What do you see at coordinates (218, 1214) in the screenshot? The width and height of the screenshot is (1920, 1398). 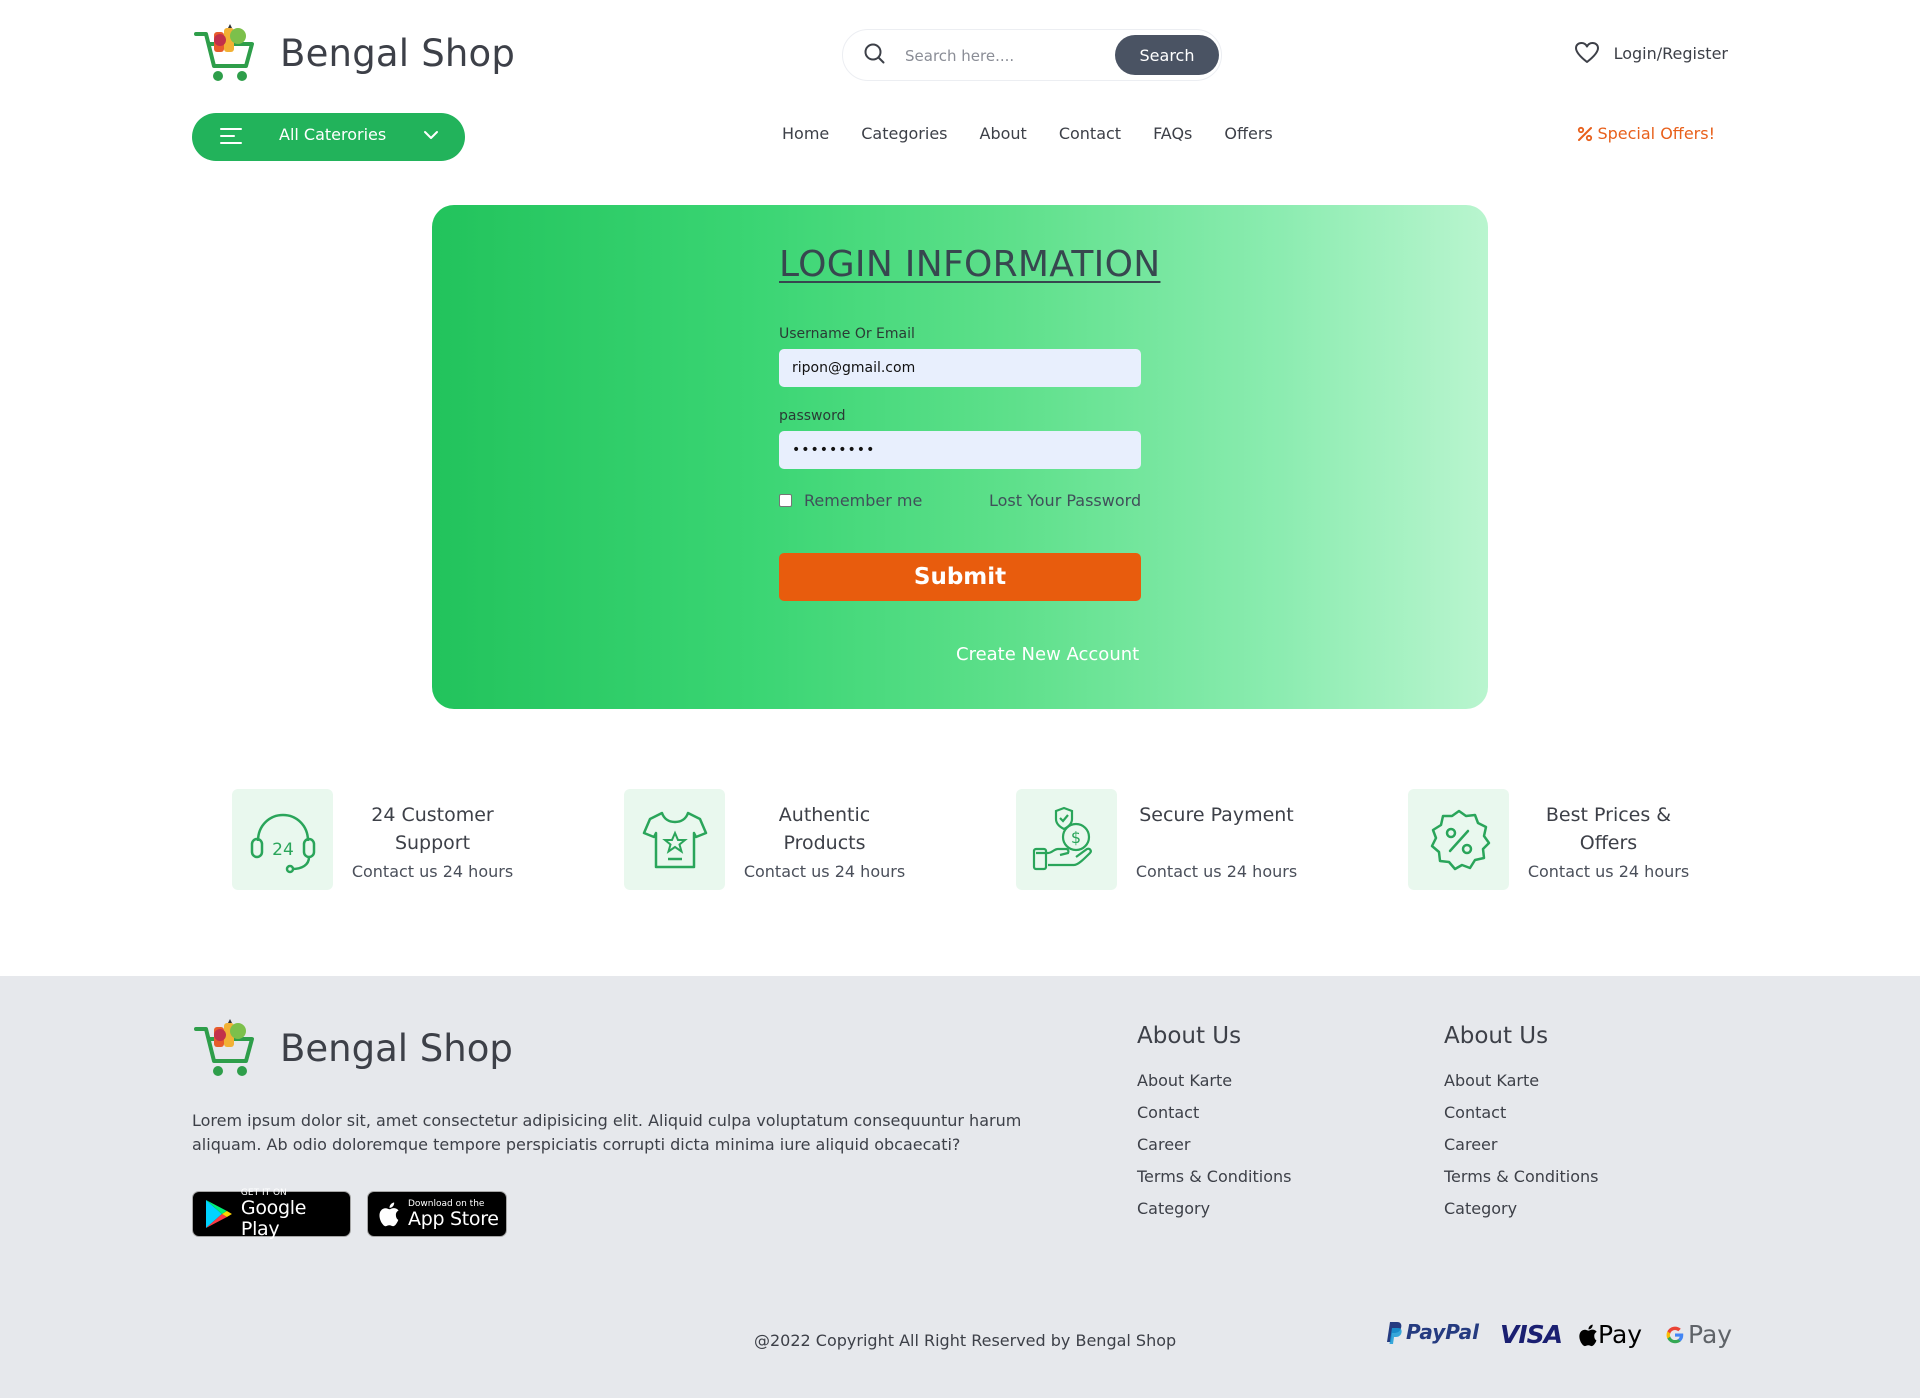 I see `google-play-icon` at bounding box center [218, 1214].